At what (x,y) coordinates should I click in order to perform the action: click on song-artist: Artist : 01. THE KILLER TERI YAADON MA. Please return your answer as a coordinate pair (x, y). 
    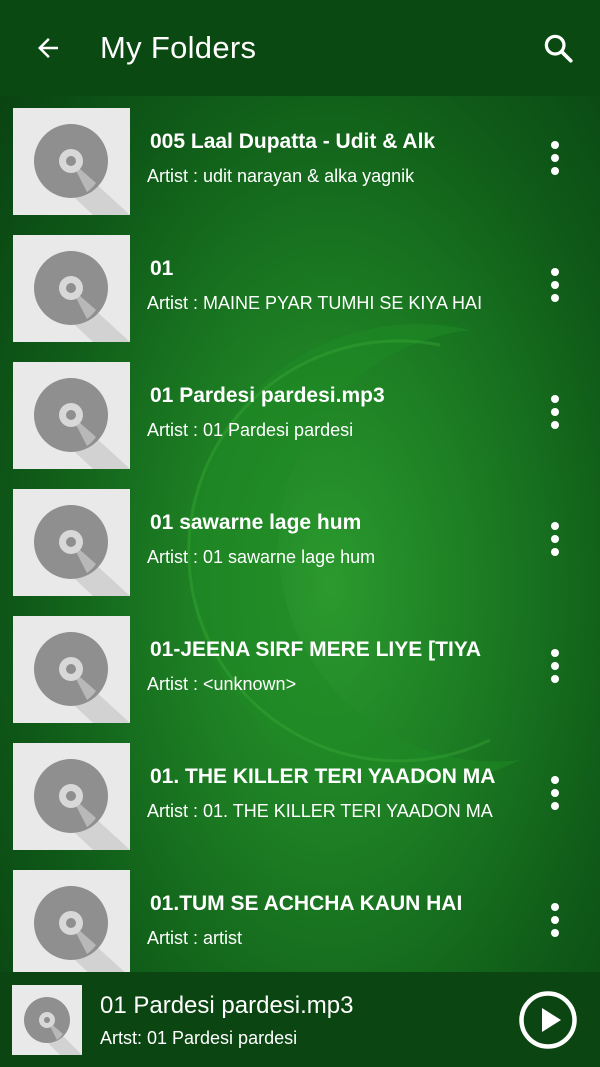
    Looking at the image, I should click on (320, 811).